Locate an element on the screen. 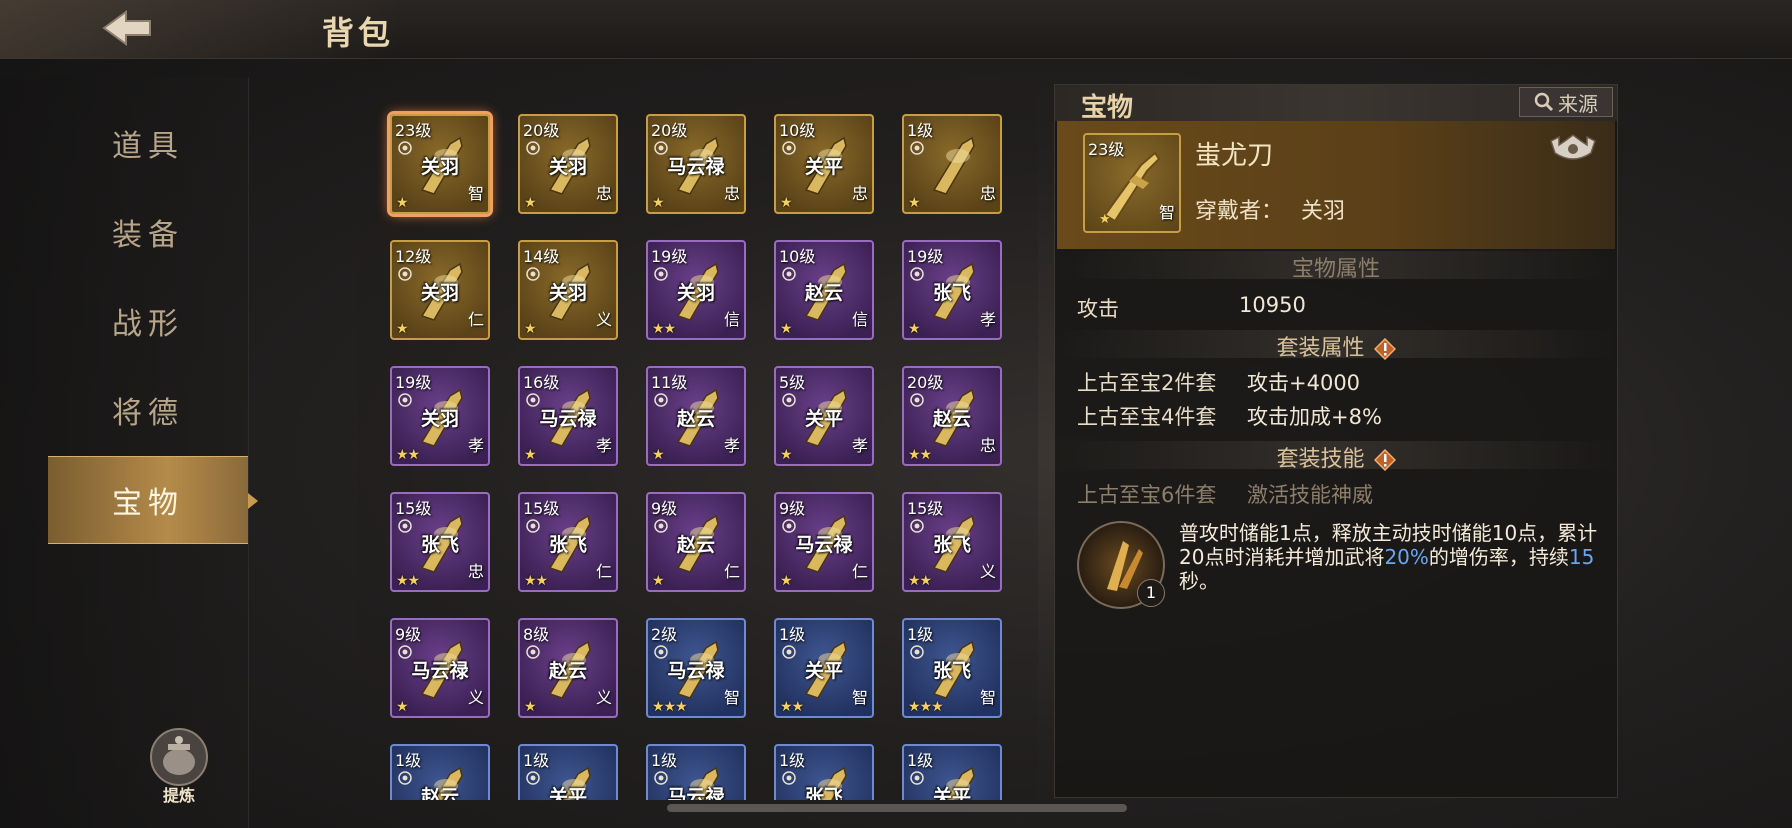 The height and width of the screenshot is (828, 1792). treasure-star-icon: ★ is located at coordinates (1105, 219).